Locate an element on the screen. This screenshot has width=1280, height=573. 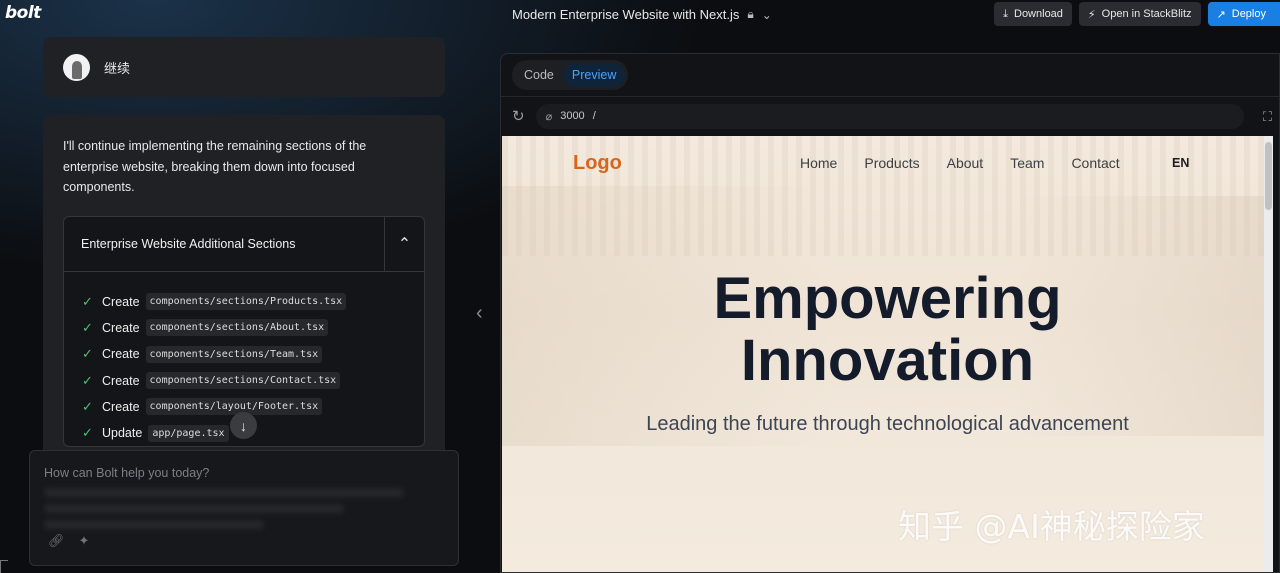
port-value: 3000 is located at coordinates (572, 116).